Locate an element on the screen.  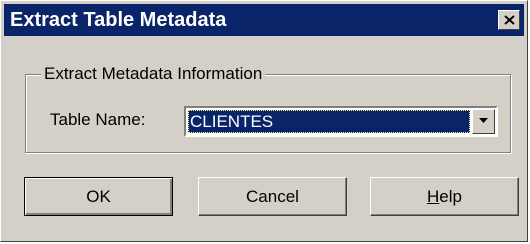
window-title: Extract Table Metadata is located at coordinates (118, 20).